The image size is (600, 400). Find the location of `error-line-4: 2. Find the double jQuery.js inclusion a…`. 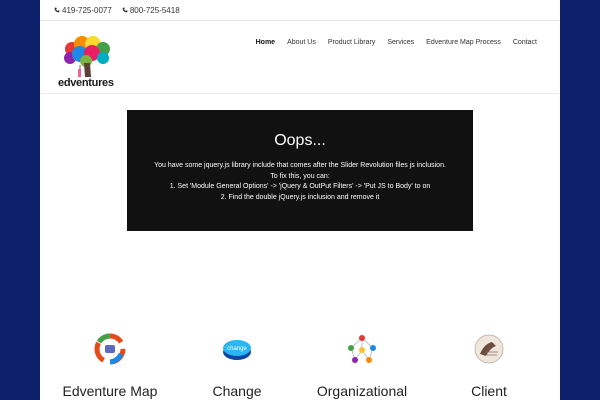

error-line-4: 2. Find the double jQuery.js inclusion a… is located at coordinates (300, 197).